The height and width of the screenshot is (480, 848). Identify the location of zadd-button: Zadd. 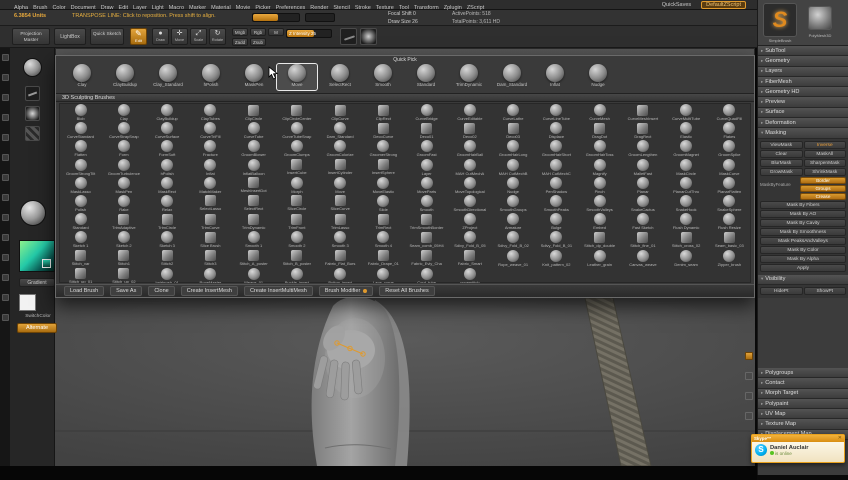
(240, 42).